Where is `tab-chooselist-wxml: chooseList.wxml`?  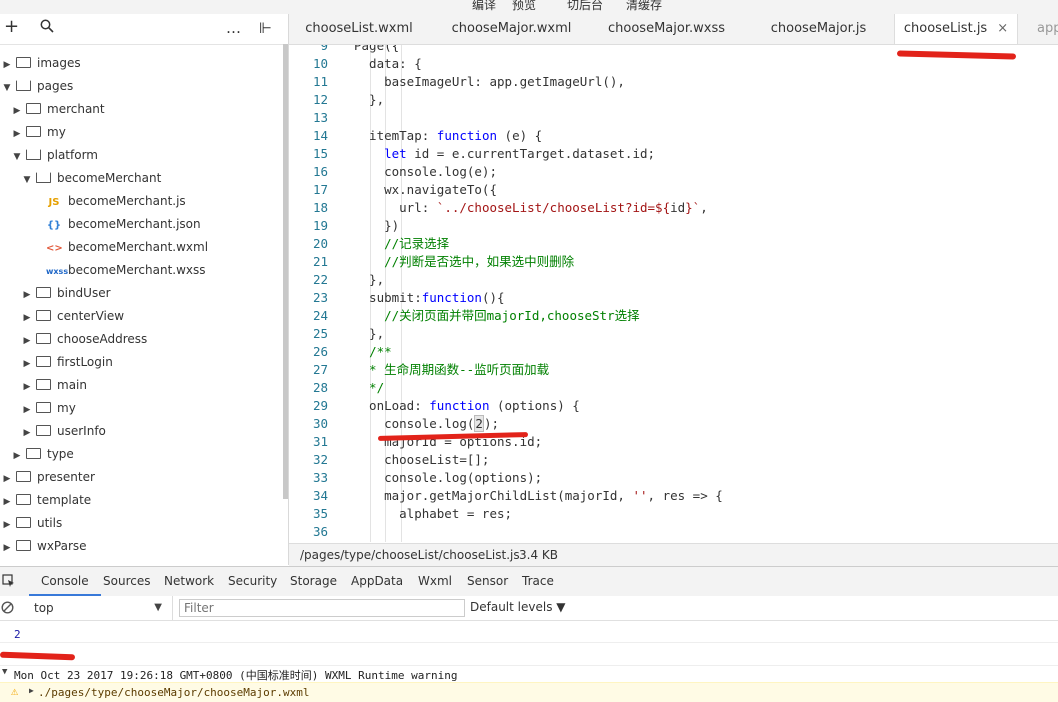 tab-chooselist-wxml: chooseList.wxml is located at coordinates (359, 29).